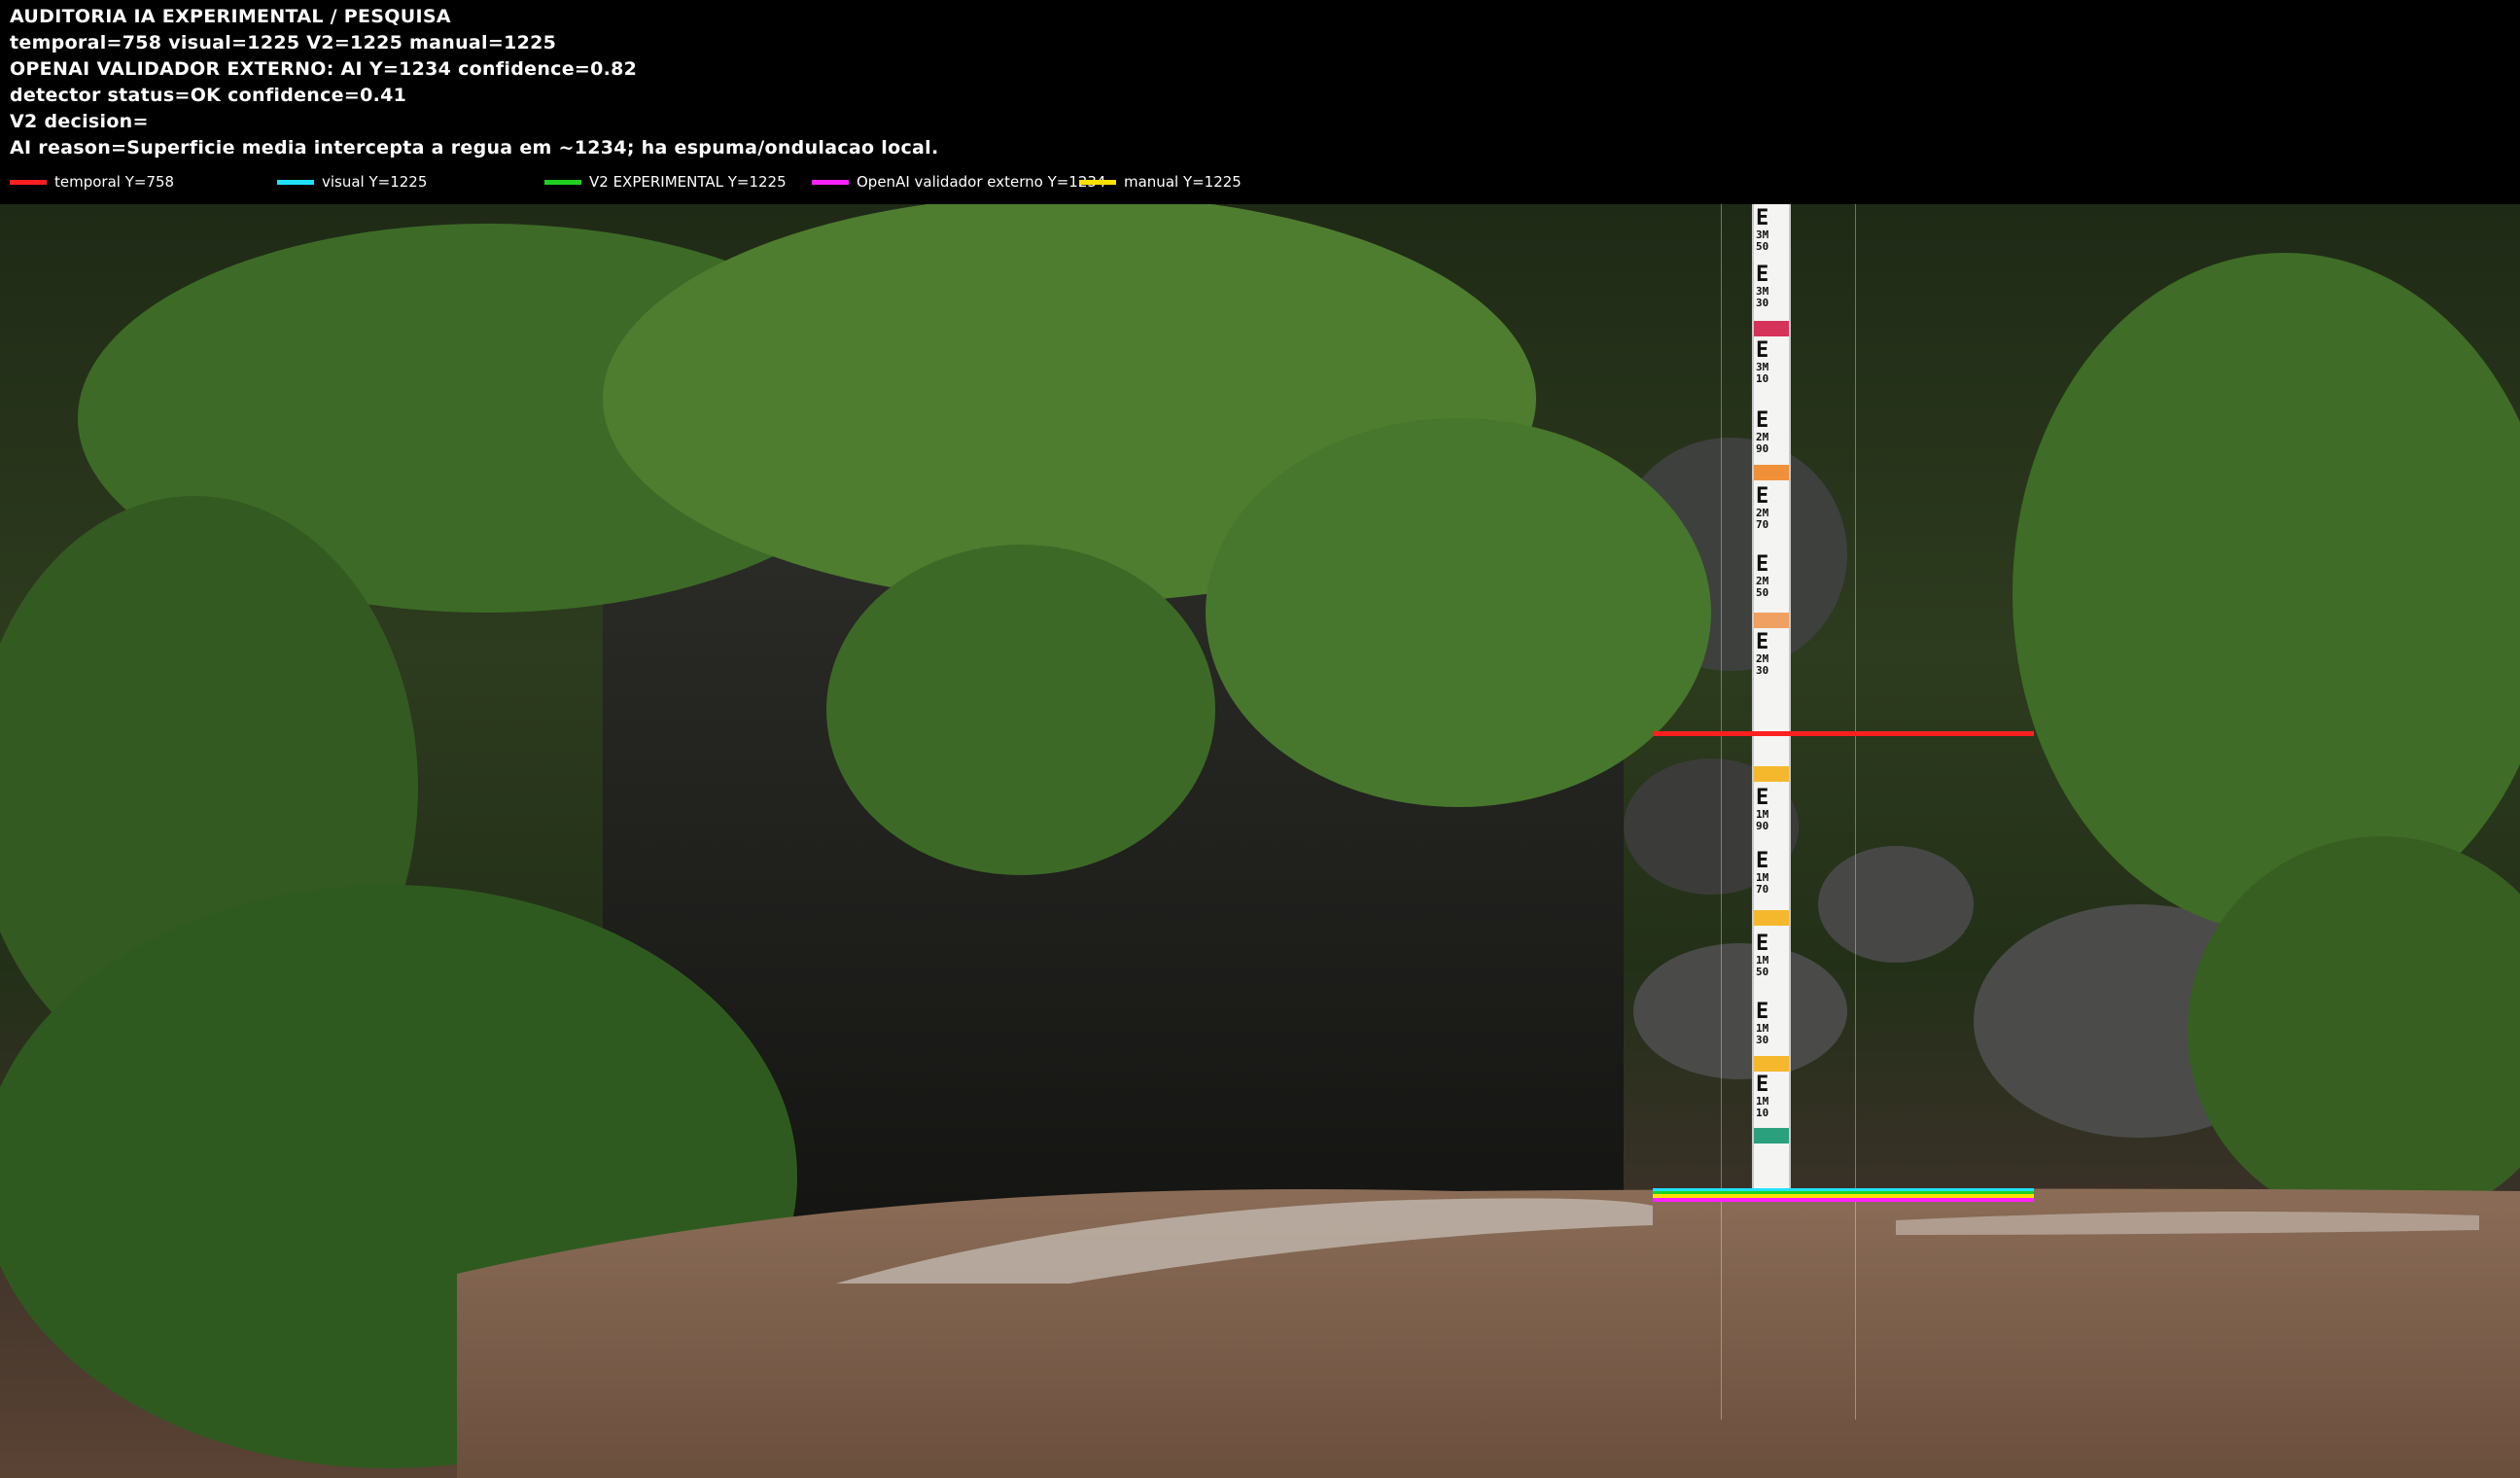  What do you see at coordinates (1771, 1136) in the screenshot?
I see `gauge-band-teal` at bounding box center [1771, 1136].